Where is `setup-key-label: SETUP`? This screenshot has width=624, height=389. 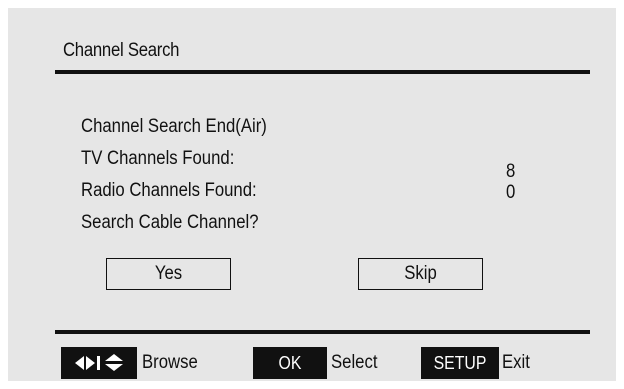 setup-key-label: SETUP is located at coordinates (460, 362).